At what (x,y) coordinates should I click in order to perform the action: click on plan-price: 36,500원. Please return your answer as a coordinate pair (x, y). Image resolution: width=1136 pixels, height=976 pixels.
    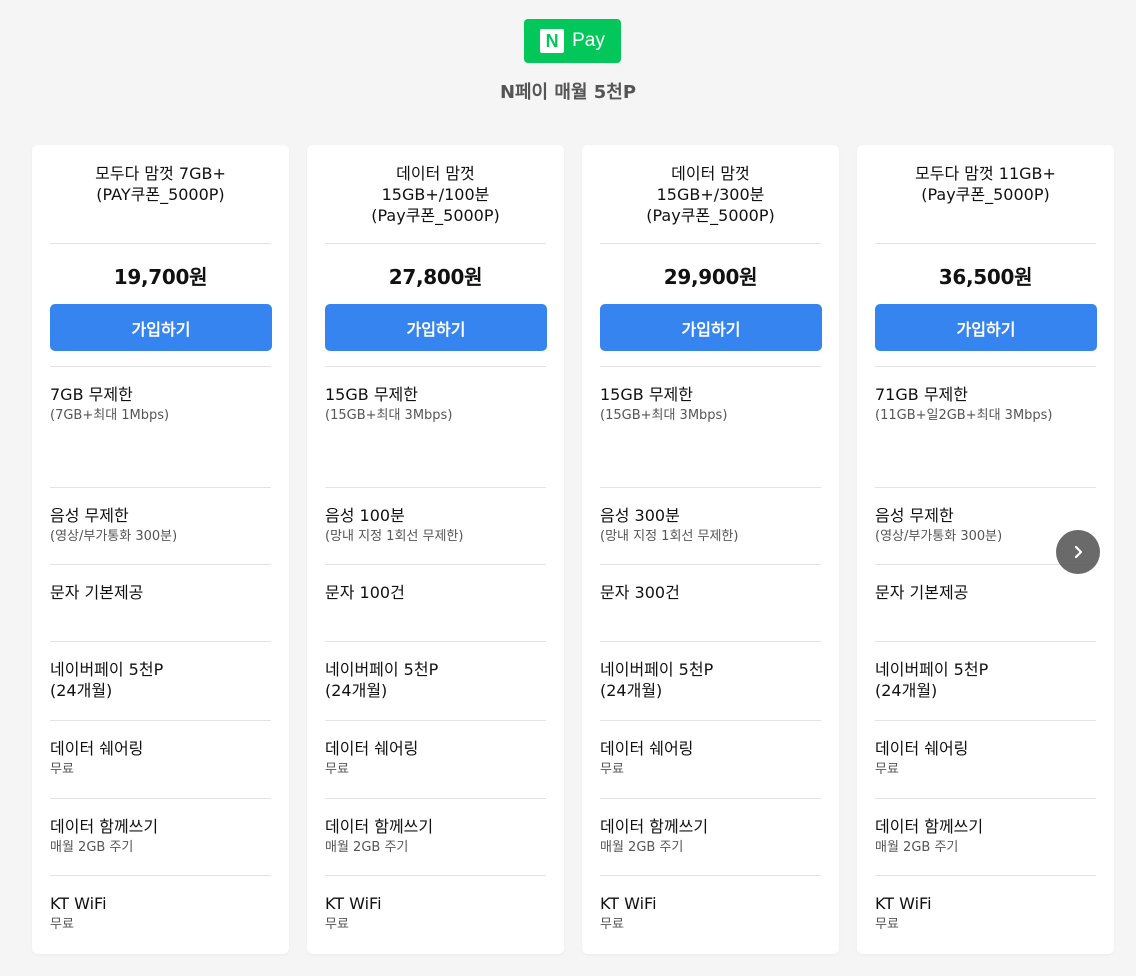
    Looking at the image, I should click on (985, 277).